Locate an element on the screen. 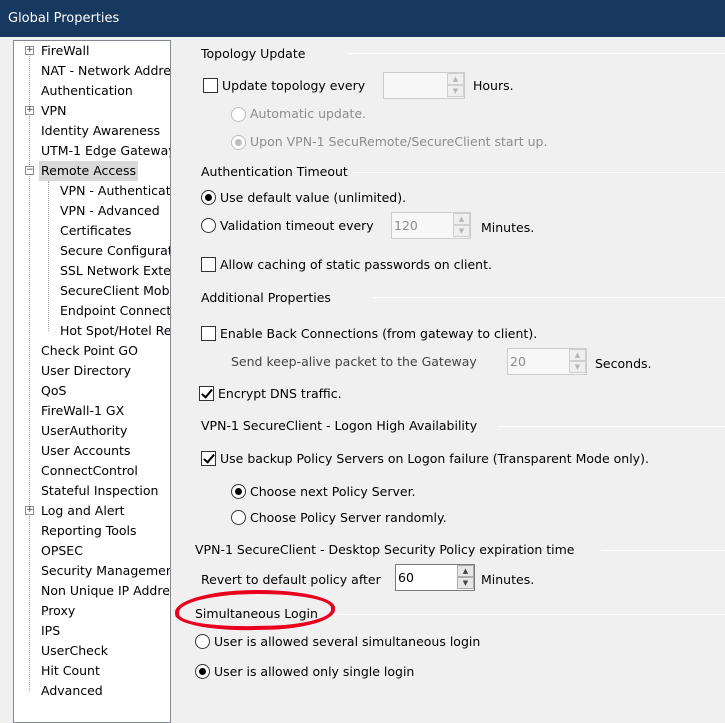 Image resolution: width=725 pixels, height=723 pixels. tree-item-label: IPS is located at coordinates (51, 630).